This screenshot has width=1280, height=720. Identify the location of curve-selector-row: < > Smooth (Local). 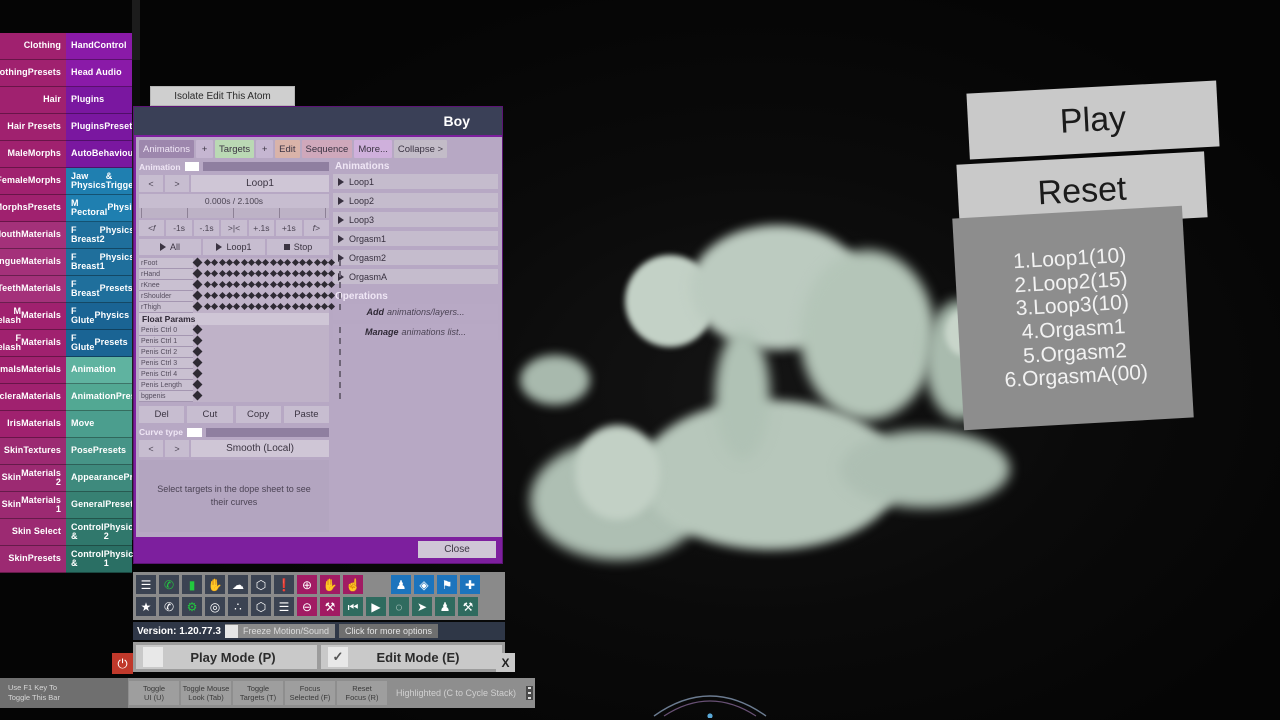
(234, 448).